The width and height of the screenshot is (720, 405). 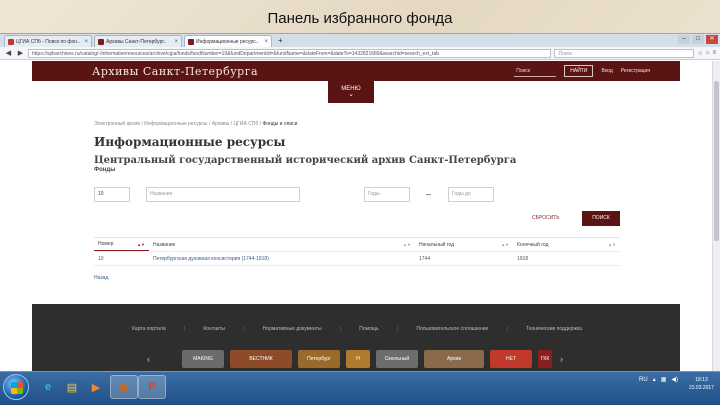 I want to click on browser-tab-2: Архивы Санкт-Петербург.. ×, so click(x=138, y=41).